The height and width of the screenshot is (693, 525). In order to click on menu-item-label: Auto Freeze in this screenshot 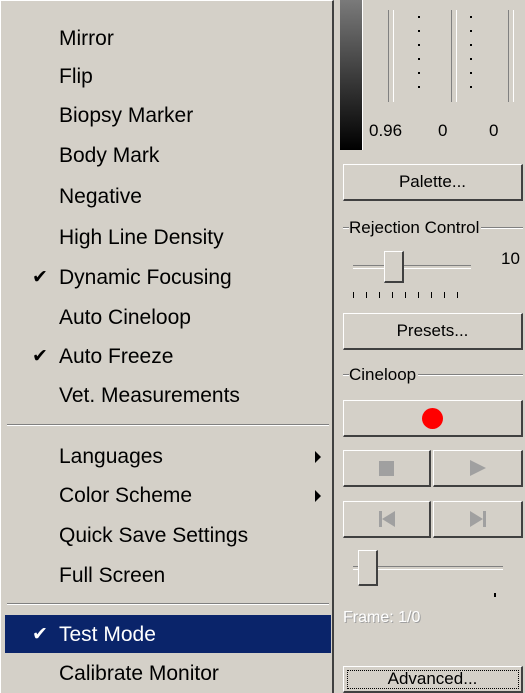, I will do `click(116, 356)`.